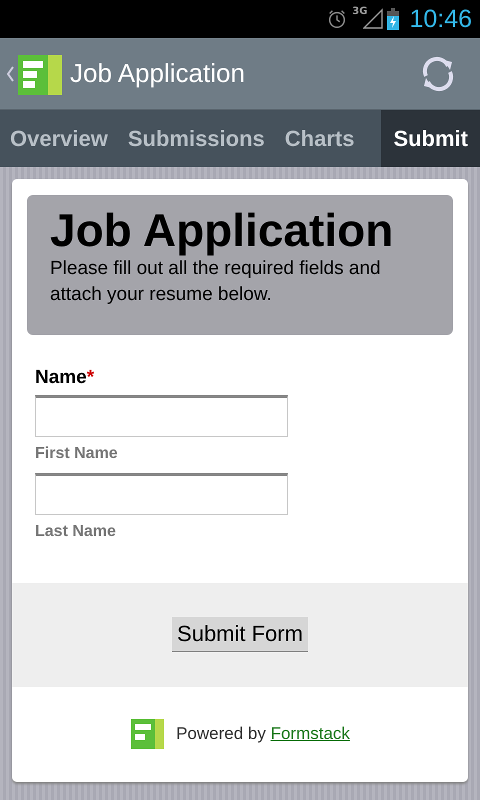 This screenshot has height=800, width=480. Describe the element at coordinates (77, 453) in the screenshot. I see `field-caption: First Name` at that location.